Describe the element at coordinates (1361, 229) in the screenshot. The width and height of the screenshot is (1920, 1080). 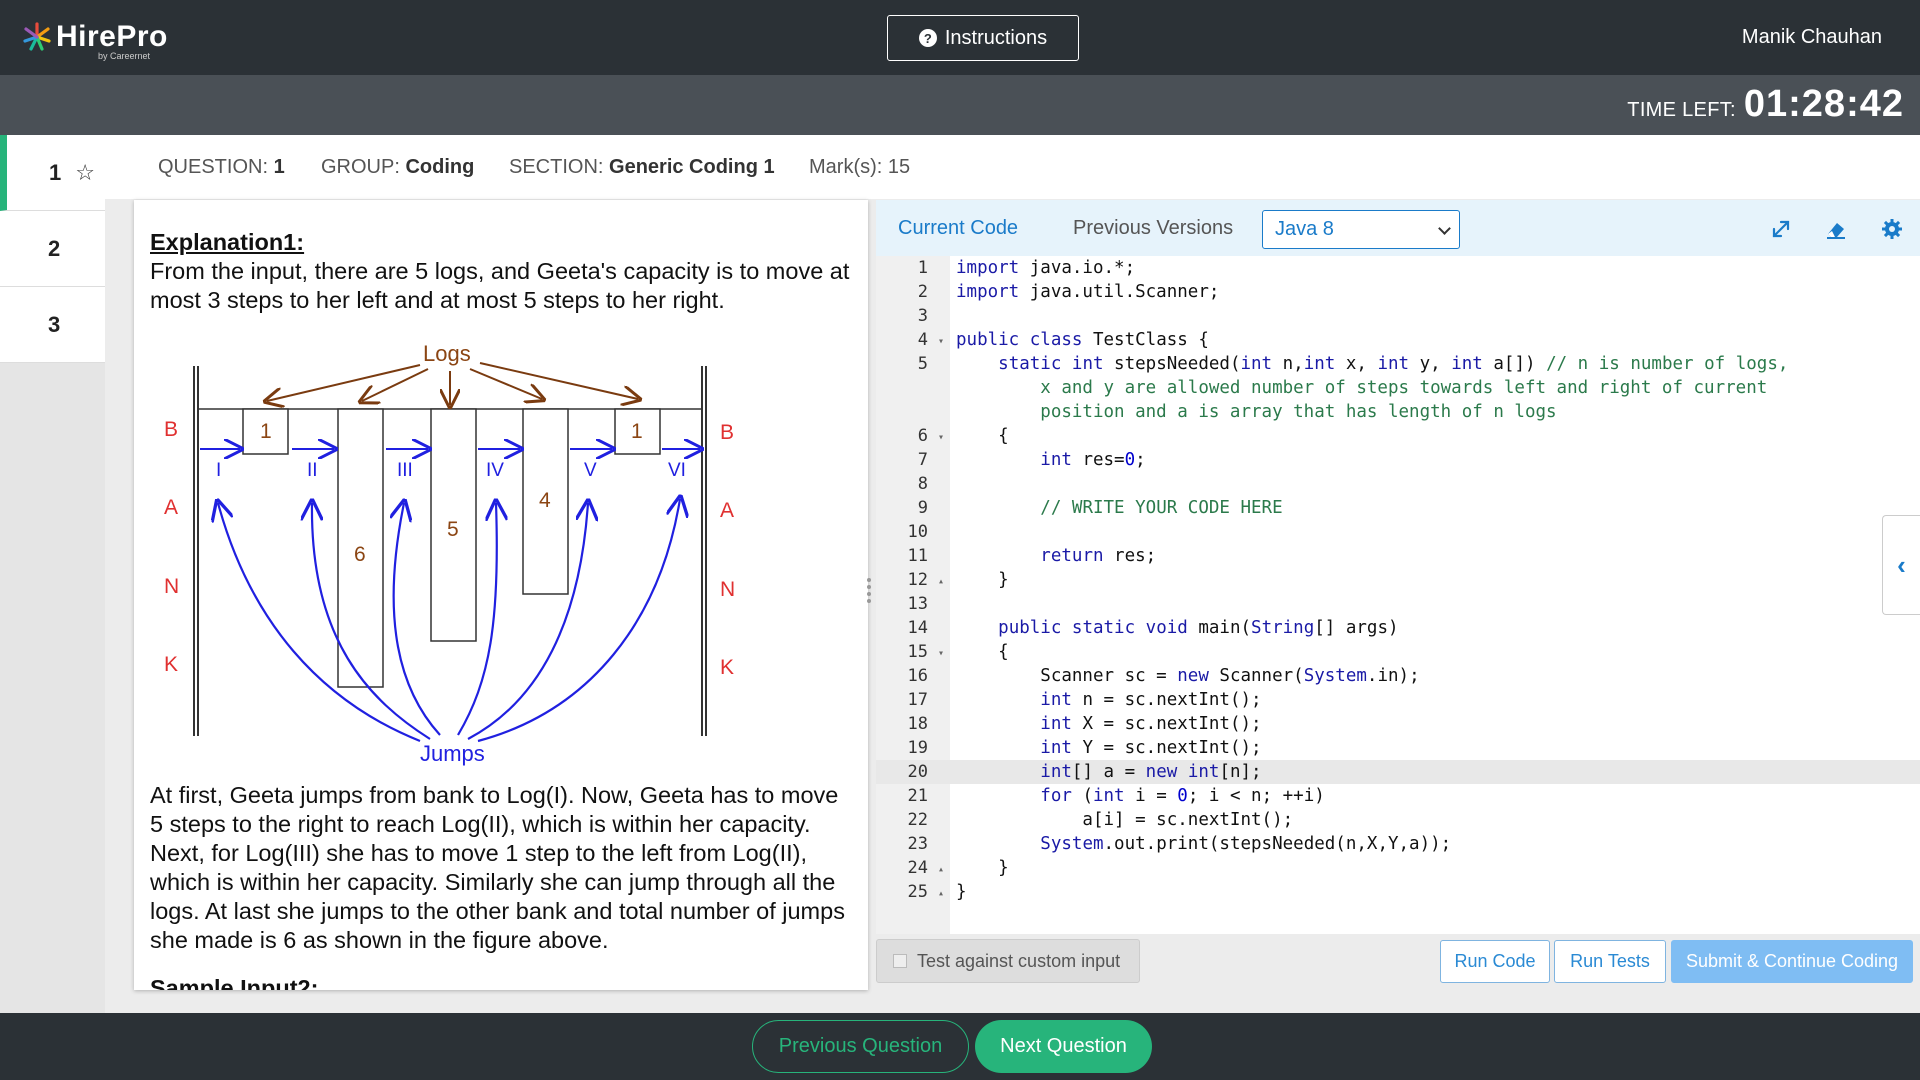
I see `language-select: Java 8` at that location.